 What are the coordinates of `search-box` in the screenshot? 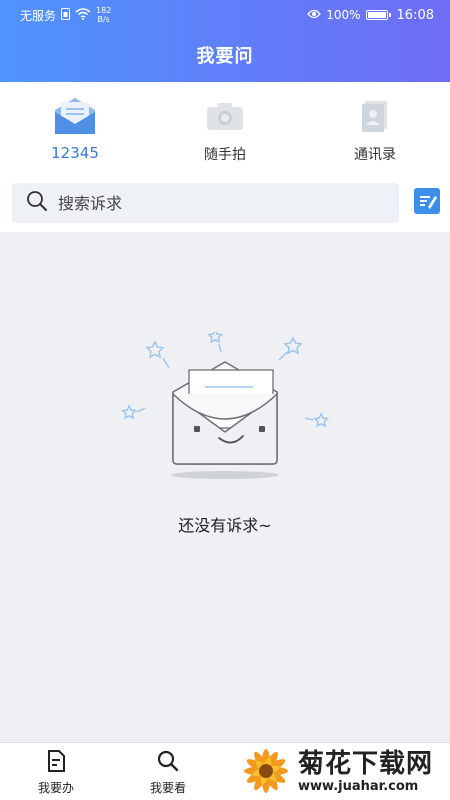 It's located at (205, 203).